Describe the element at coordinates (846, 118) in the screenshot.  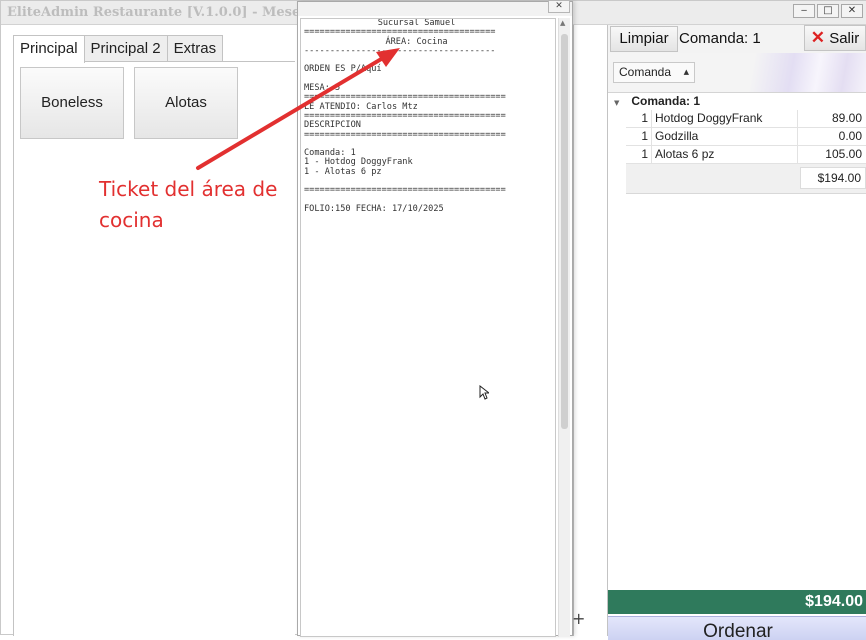
I see `item-price: 89.00` at that location.